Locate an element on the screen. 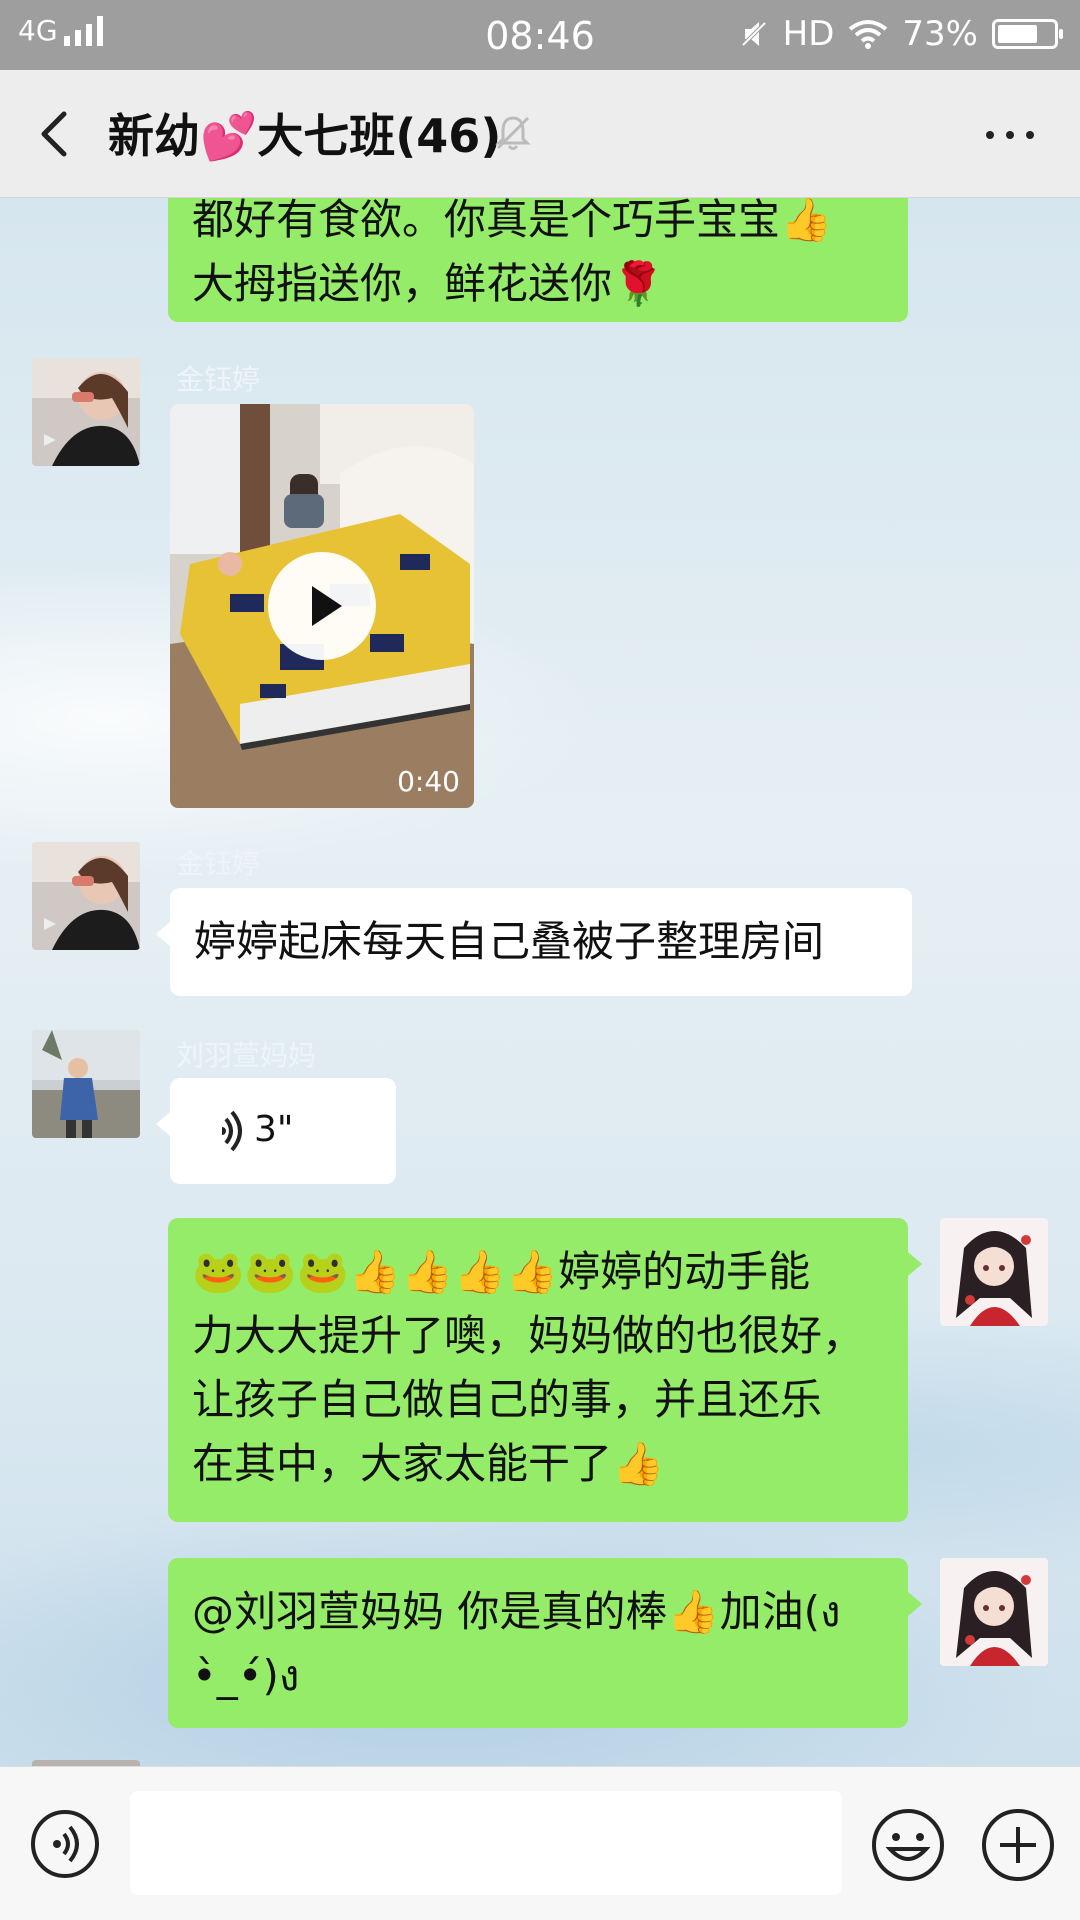 The image size is (1080, 1920). voice-wave-icon is located at coordinates (232, 1131).